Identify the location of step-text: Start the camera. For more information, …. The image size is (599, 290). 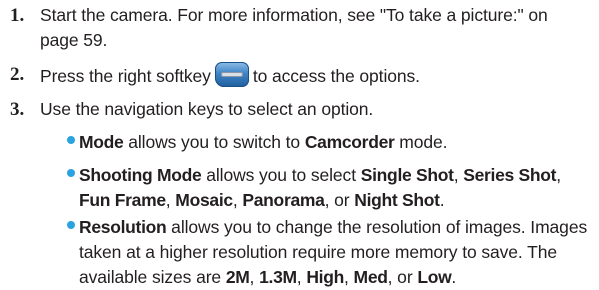
(294, 27).